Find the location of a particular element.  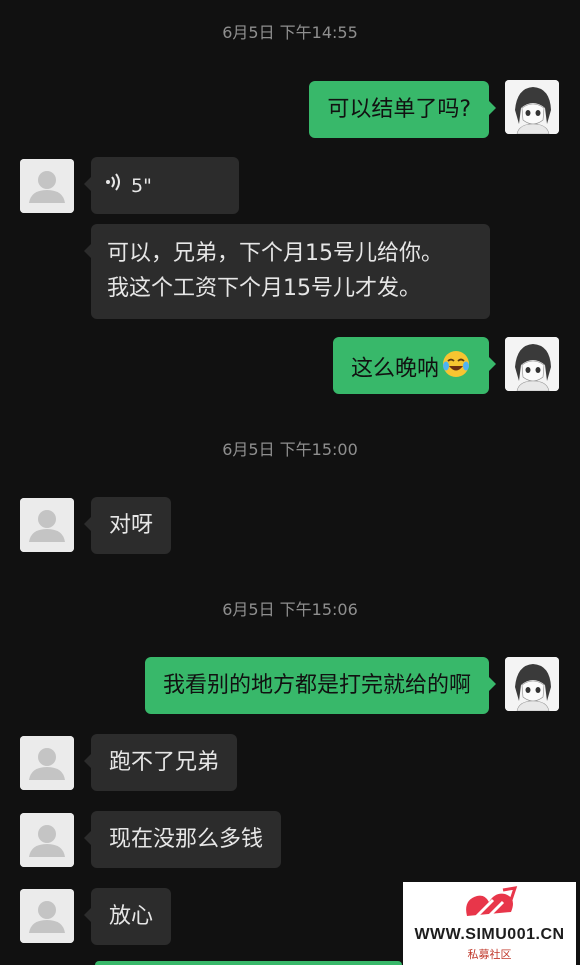

message-text: 放心 is located at coordinates (131, 916).